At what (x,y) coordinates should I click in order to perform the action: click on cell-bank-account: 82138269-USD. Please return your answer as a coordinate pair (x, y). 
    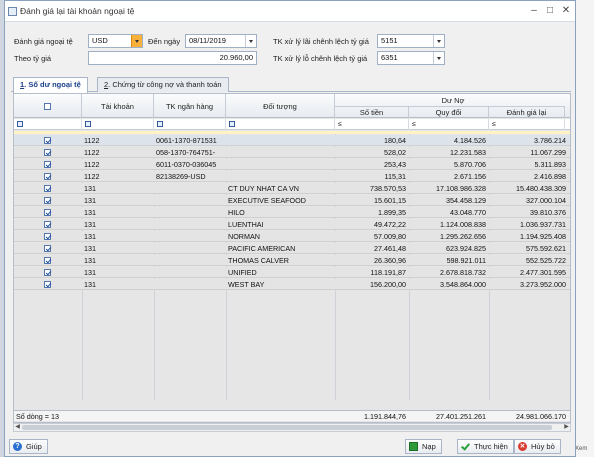
    Looking at the image, I should click on (190, 176).